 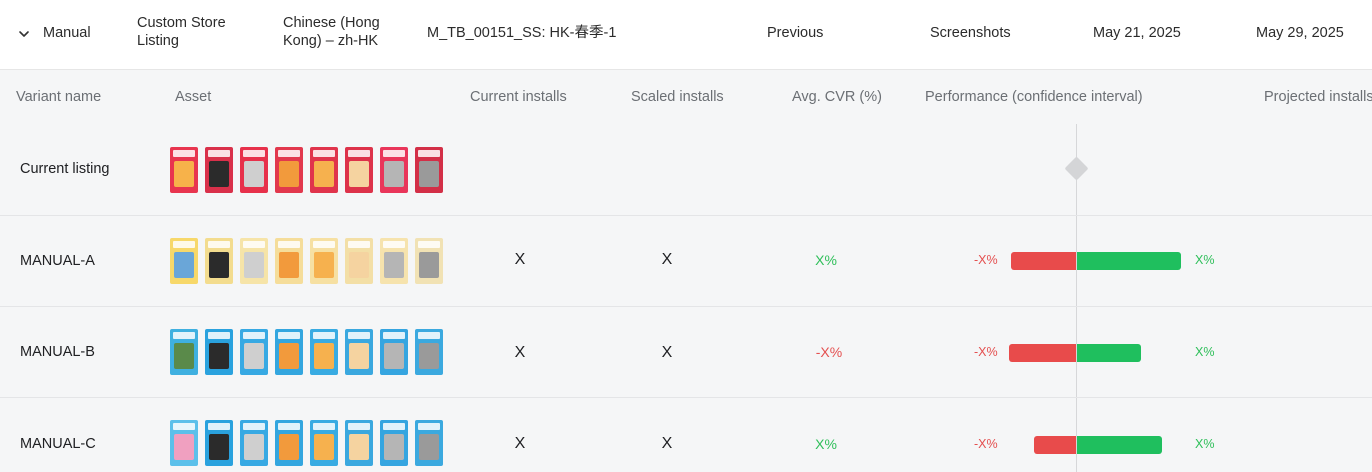 What do you see at coordinates (58, 444) in the screenshot?
I see `variant-name: MANUAL-C` at bounding box center [58, 444].